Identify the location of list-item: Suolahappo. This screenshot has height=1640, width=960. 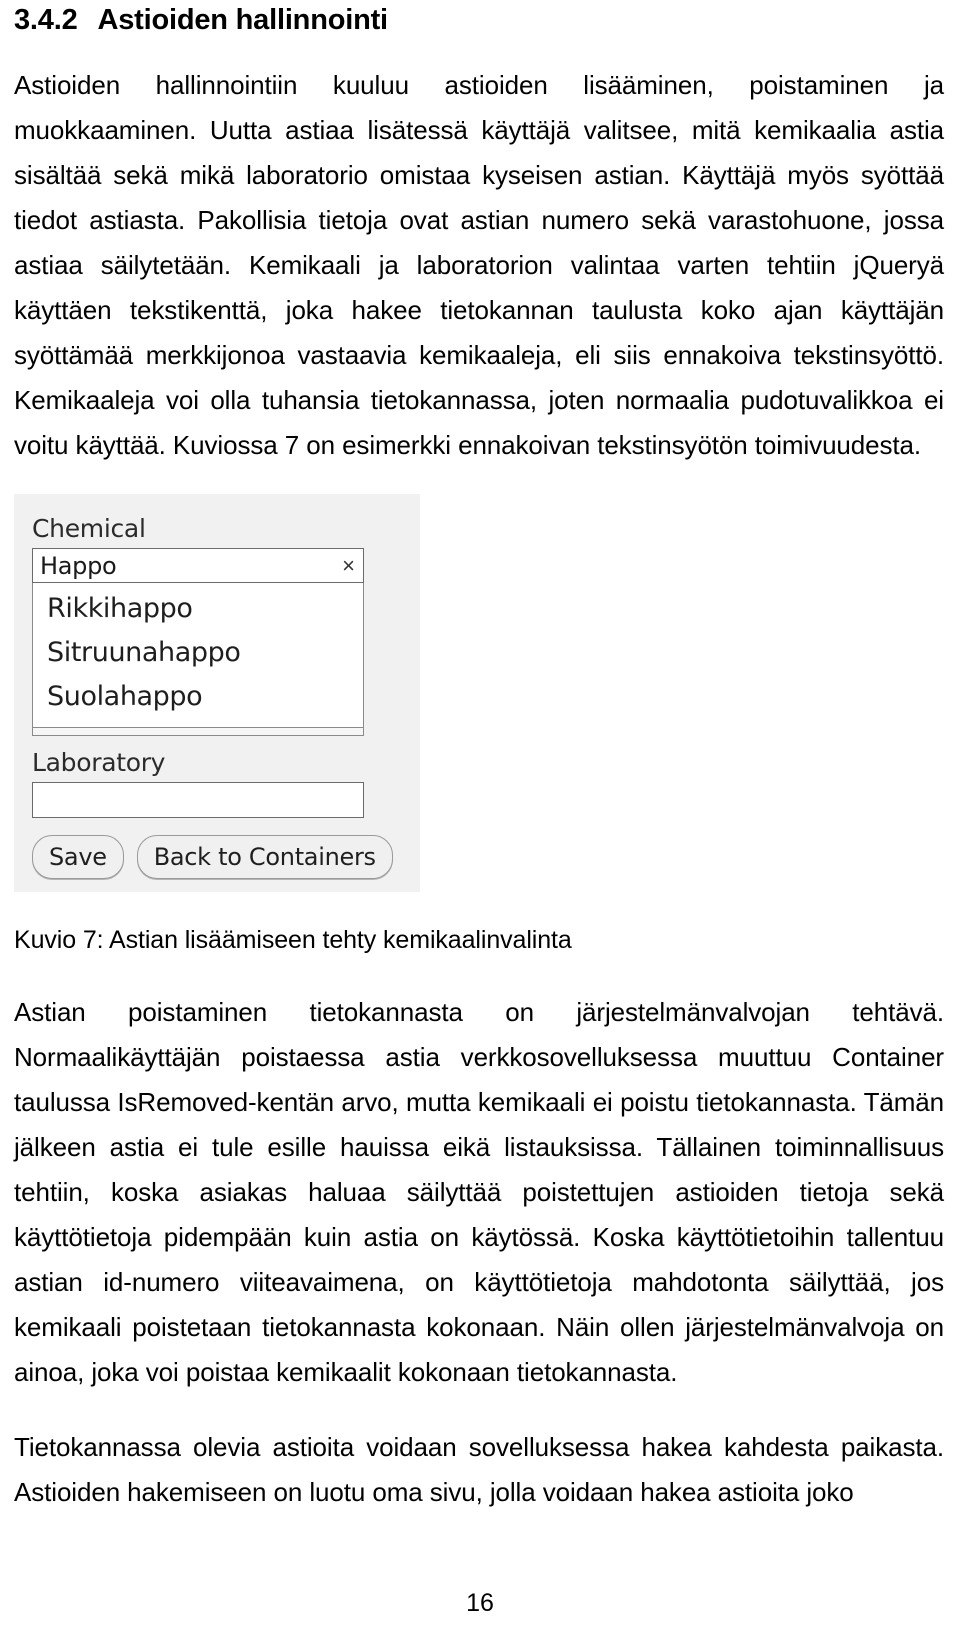
(198, 697).